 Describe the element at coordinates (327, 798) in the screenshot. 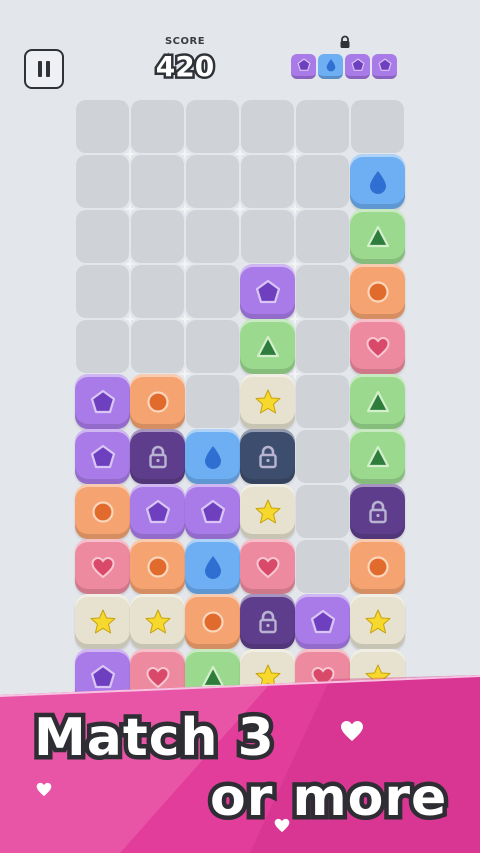

I see `promo-line-2: or more` at that location.